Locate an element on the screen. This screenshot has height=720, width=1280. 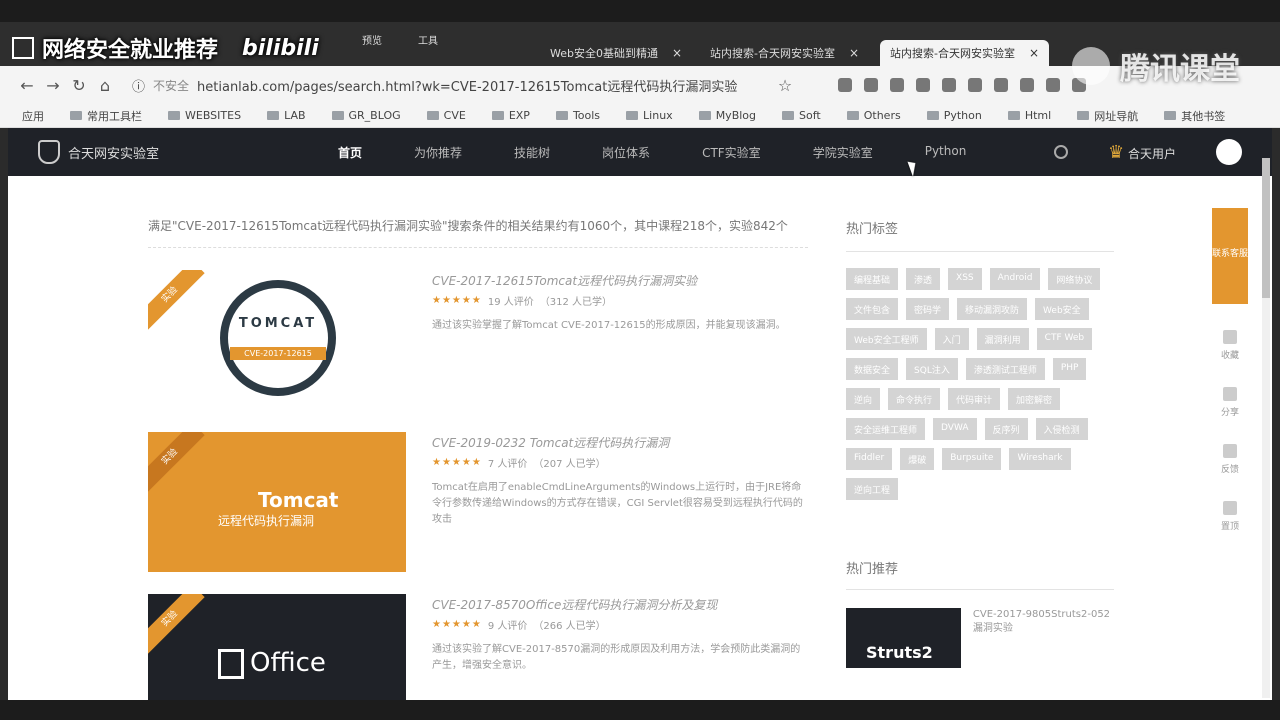
feedback-button: 反馈 is located at coordinates (1230, 459).